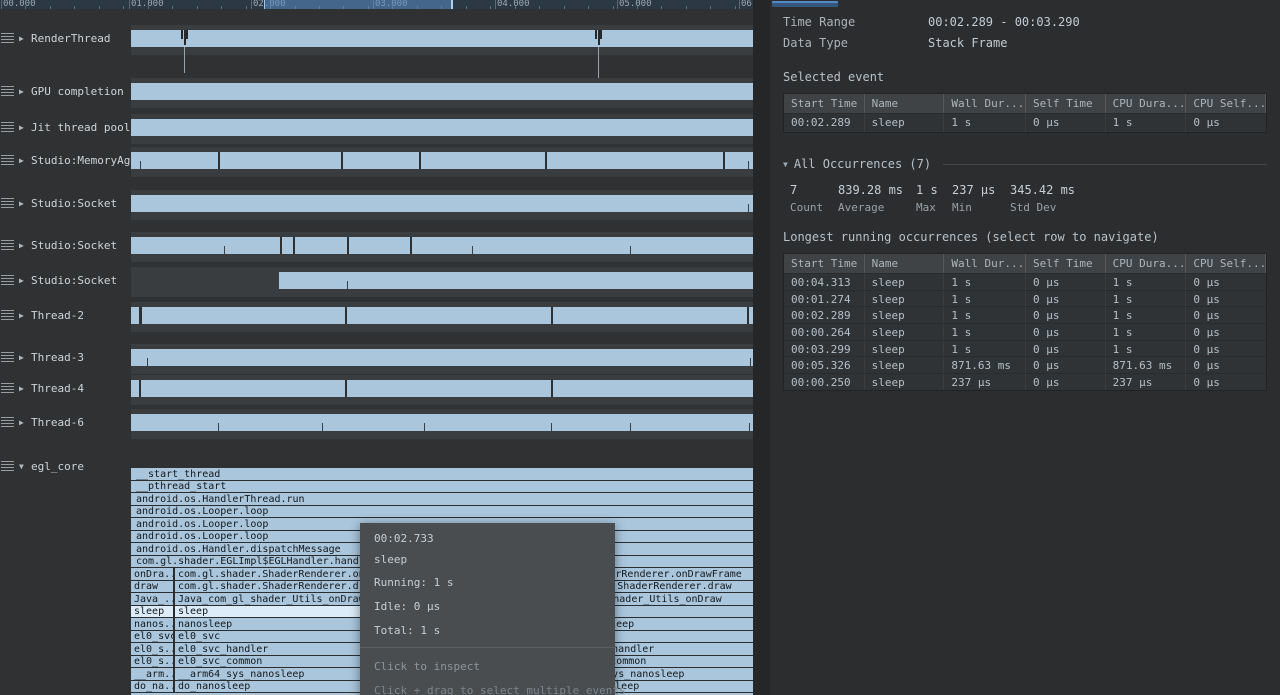  Describe the element at coordinates (152, 586) in the screenshot. I see `stack-frame-segment-truncated: draw` at that location.